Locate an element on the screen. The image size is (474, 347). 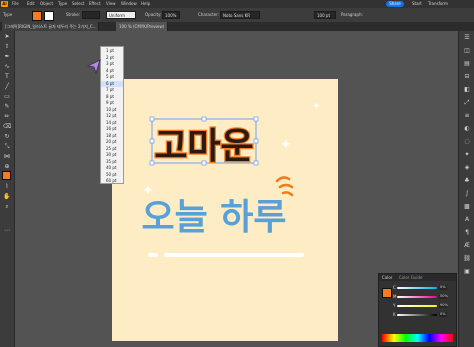
cyan-slider is located at coordinates (417, 288).